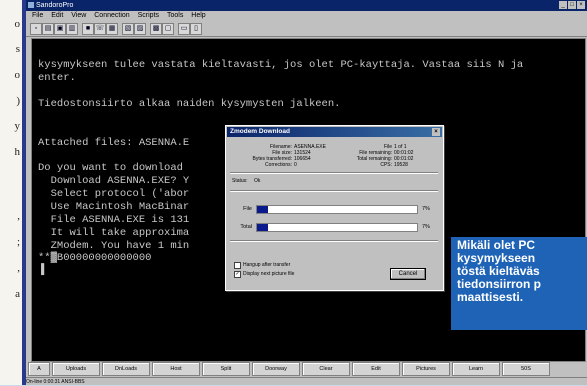 Image resolution: width=587 pixels, height=386 pixels. I want to click on terminal-line: Attached files: ASENNA.E, so click(114, 143).